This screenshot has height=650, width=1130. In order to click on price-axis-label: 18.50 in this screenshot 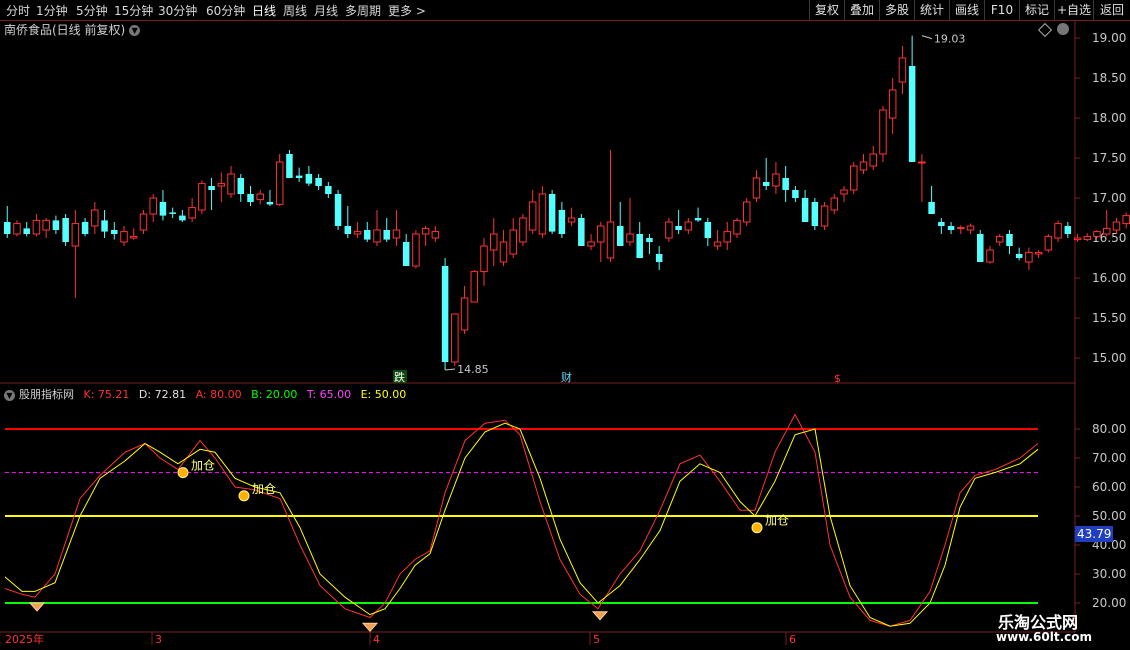, I will do `click(1109, 78)`.